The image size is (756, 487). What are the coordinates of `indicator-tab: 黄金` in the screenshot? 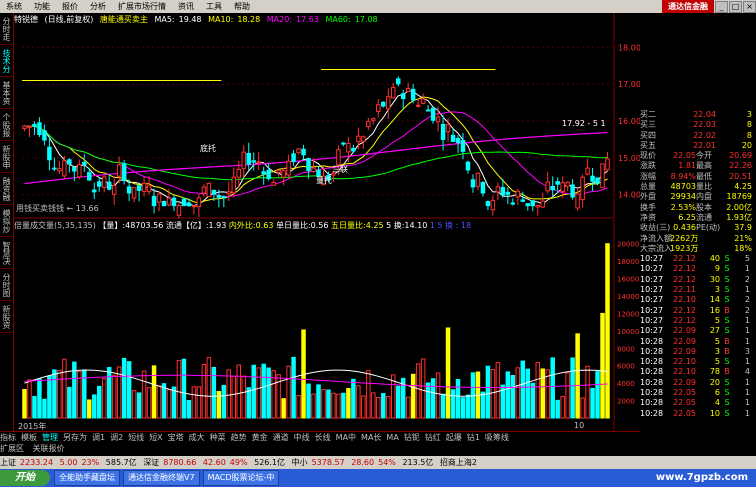 It's located at (260, 437).